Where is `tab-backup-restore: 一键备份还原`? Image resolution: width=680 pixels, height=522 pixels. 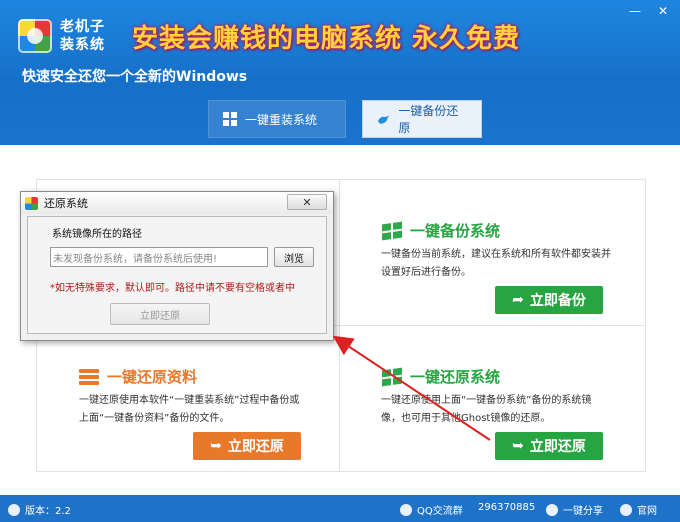
tab-backup-restore: 一键备份还原 is located at coordinates (422, 119).